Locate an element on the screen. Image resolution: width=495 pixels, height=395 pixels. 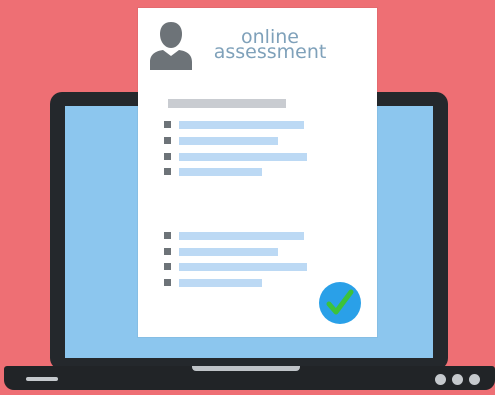
laptop-hinge-notch is located at coordinates (246, 368).